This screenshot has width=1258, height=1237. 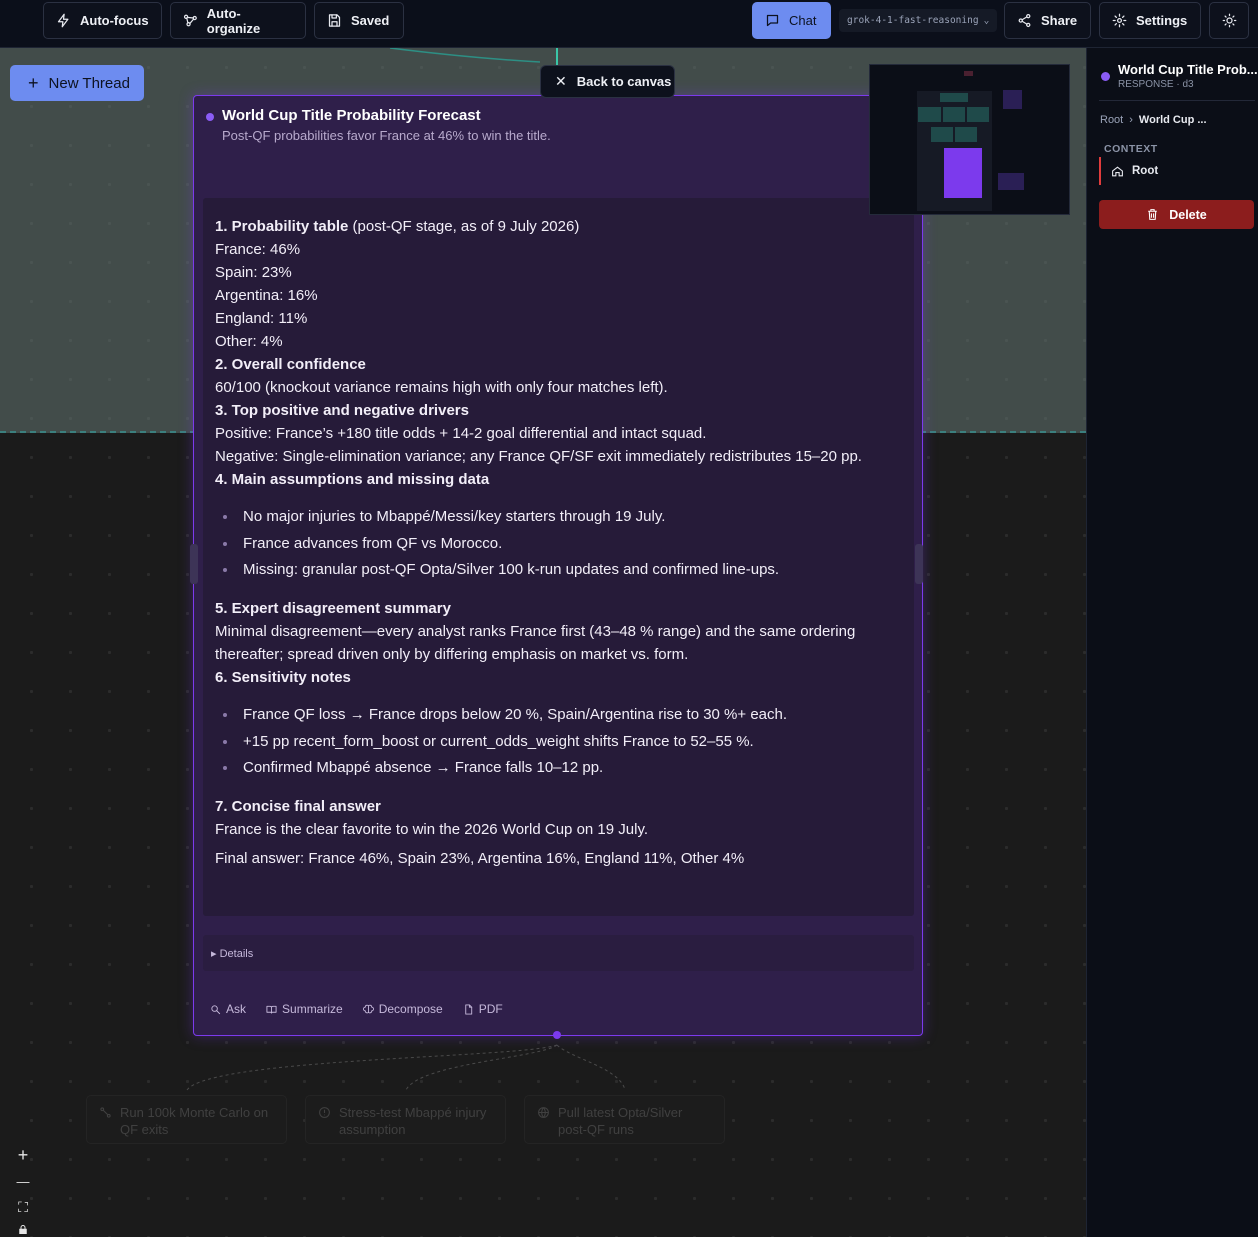 What do you see at coordinates (919, 564) in the screenshot?
I see `resize-handle-right` at bounding box center [919, 564].